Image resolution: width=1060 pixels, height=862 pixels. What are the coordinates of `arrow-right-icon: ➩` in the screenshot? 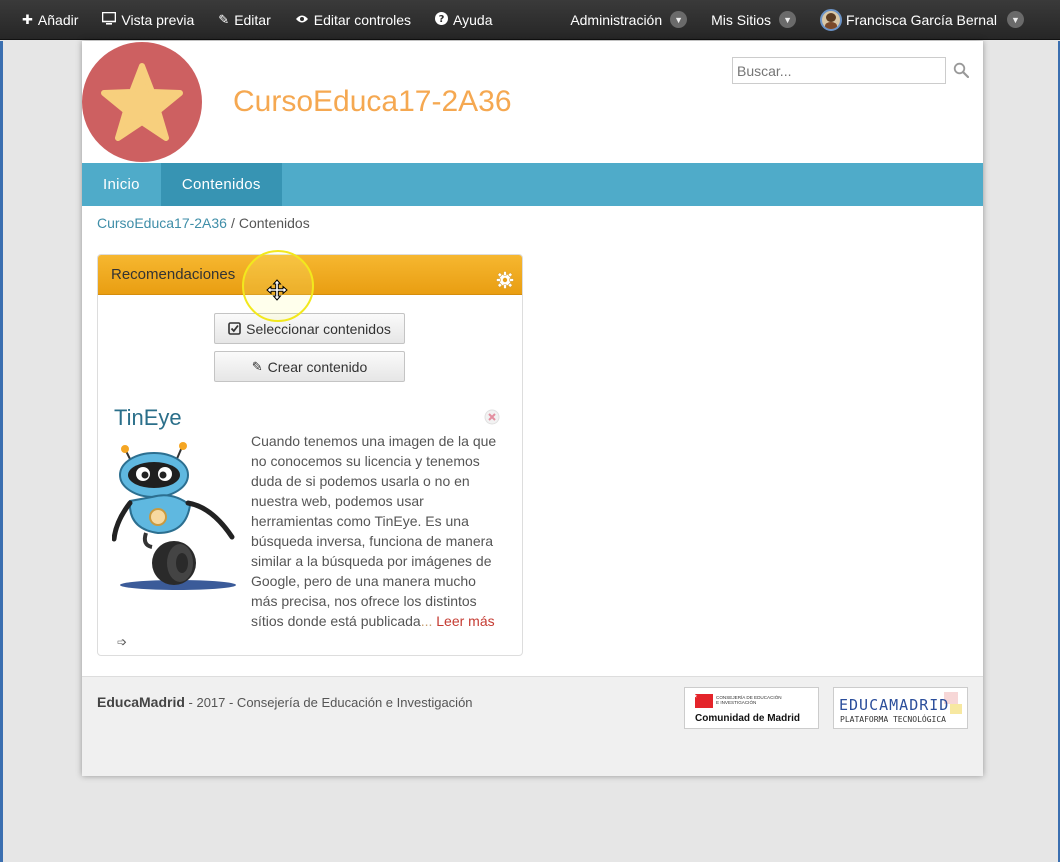 It's located at (122, 642).